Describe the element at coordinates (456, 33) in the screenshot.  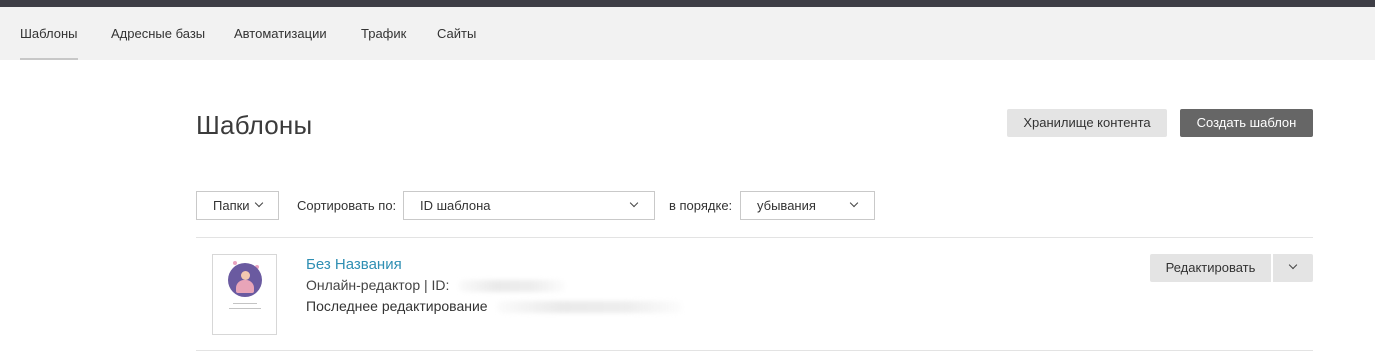
I see `tab-sites: Сайты` at that location.